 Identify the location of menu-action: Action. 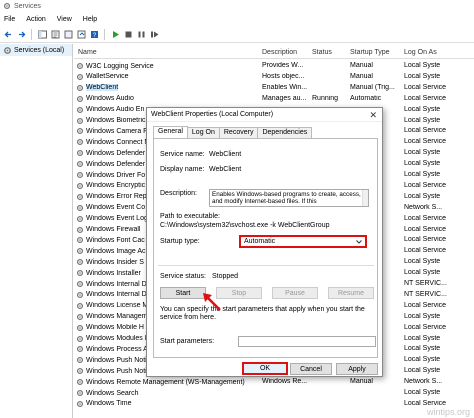
(35, 19).